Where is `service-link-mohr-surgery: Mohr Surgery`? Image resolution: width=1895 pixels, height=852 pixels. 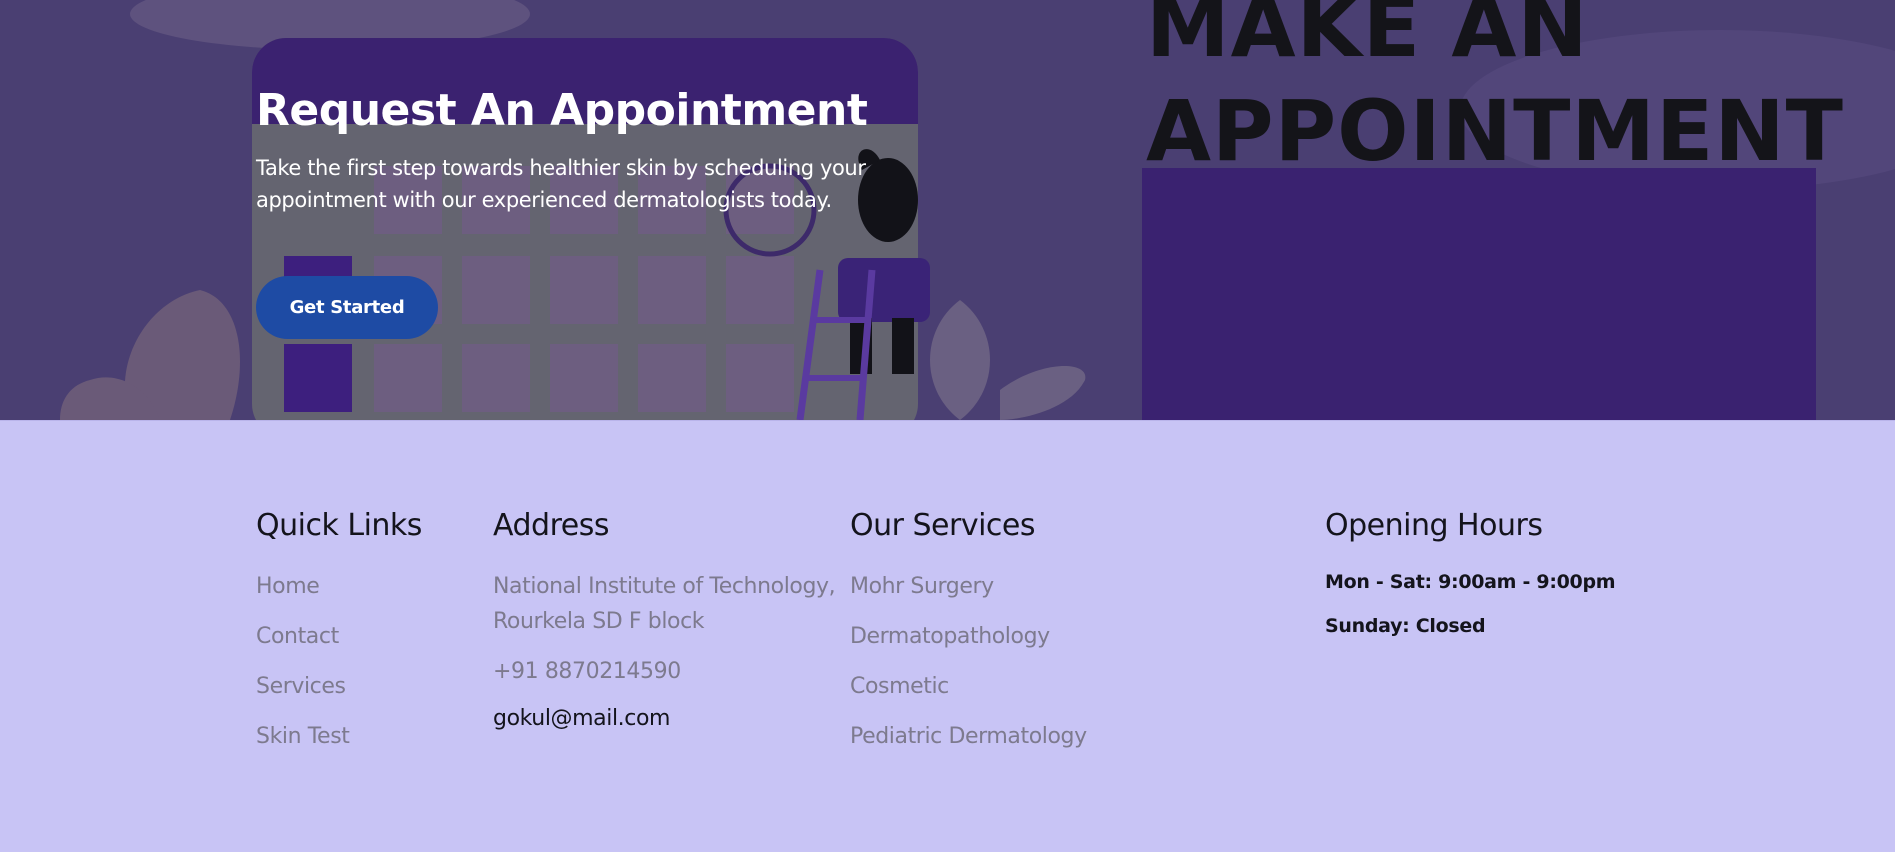 service-link-mohr-surgery: Mohr Surgery is located at coordinates (968, 586).